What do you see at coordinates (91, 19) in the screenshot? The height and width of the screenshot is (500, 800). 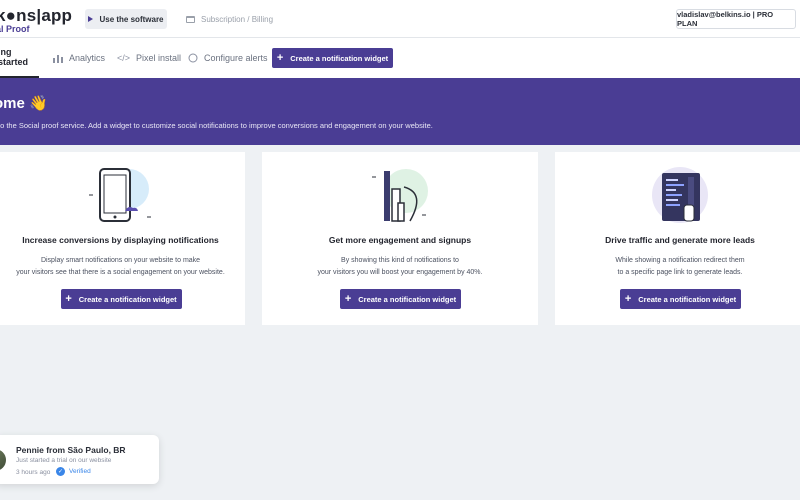 I see `play-icon` at bounding box center [91, 19].